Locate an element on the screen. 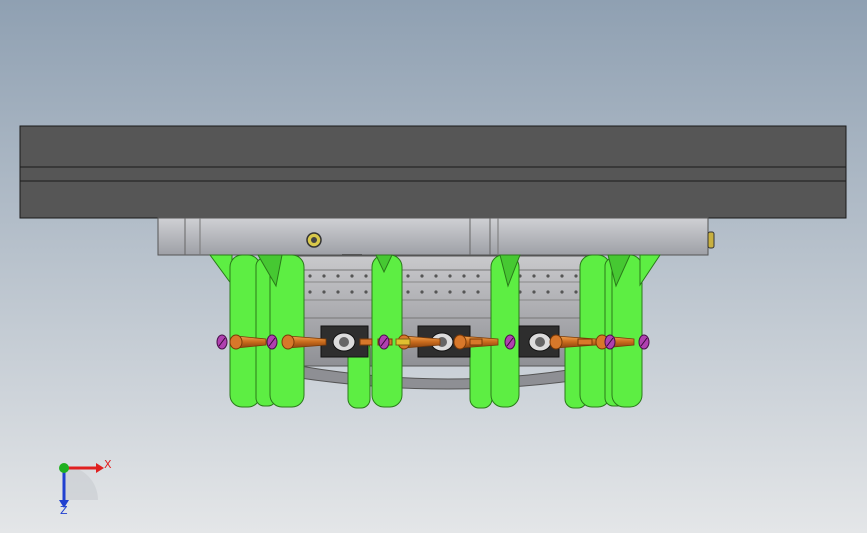 Image resolution: width=867 pixels, height=533 pixels. x-axis-label: X is located at coordinates (108, 464).